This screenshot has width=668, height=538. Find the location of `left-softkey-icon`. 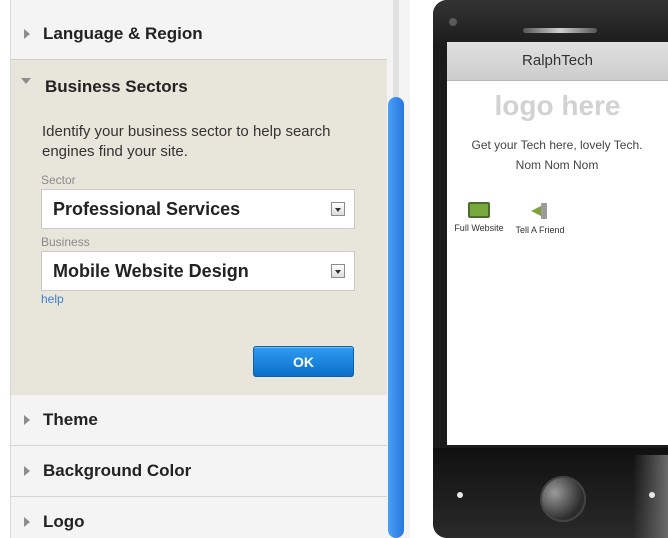

left-softkey-icon is located at coordinates (460, 495).